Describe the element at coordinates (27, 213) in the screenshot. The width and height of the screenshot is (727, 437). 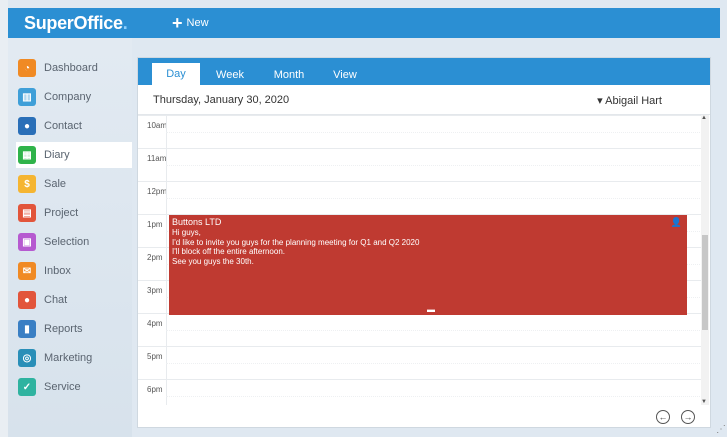
I see `project-icon: ▤` at that location.